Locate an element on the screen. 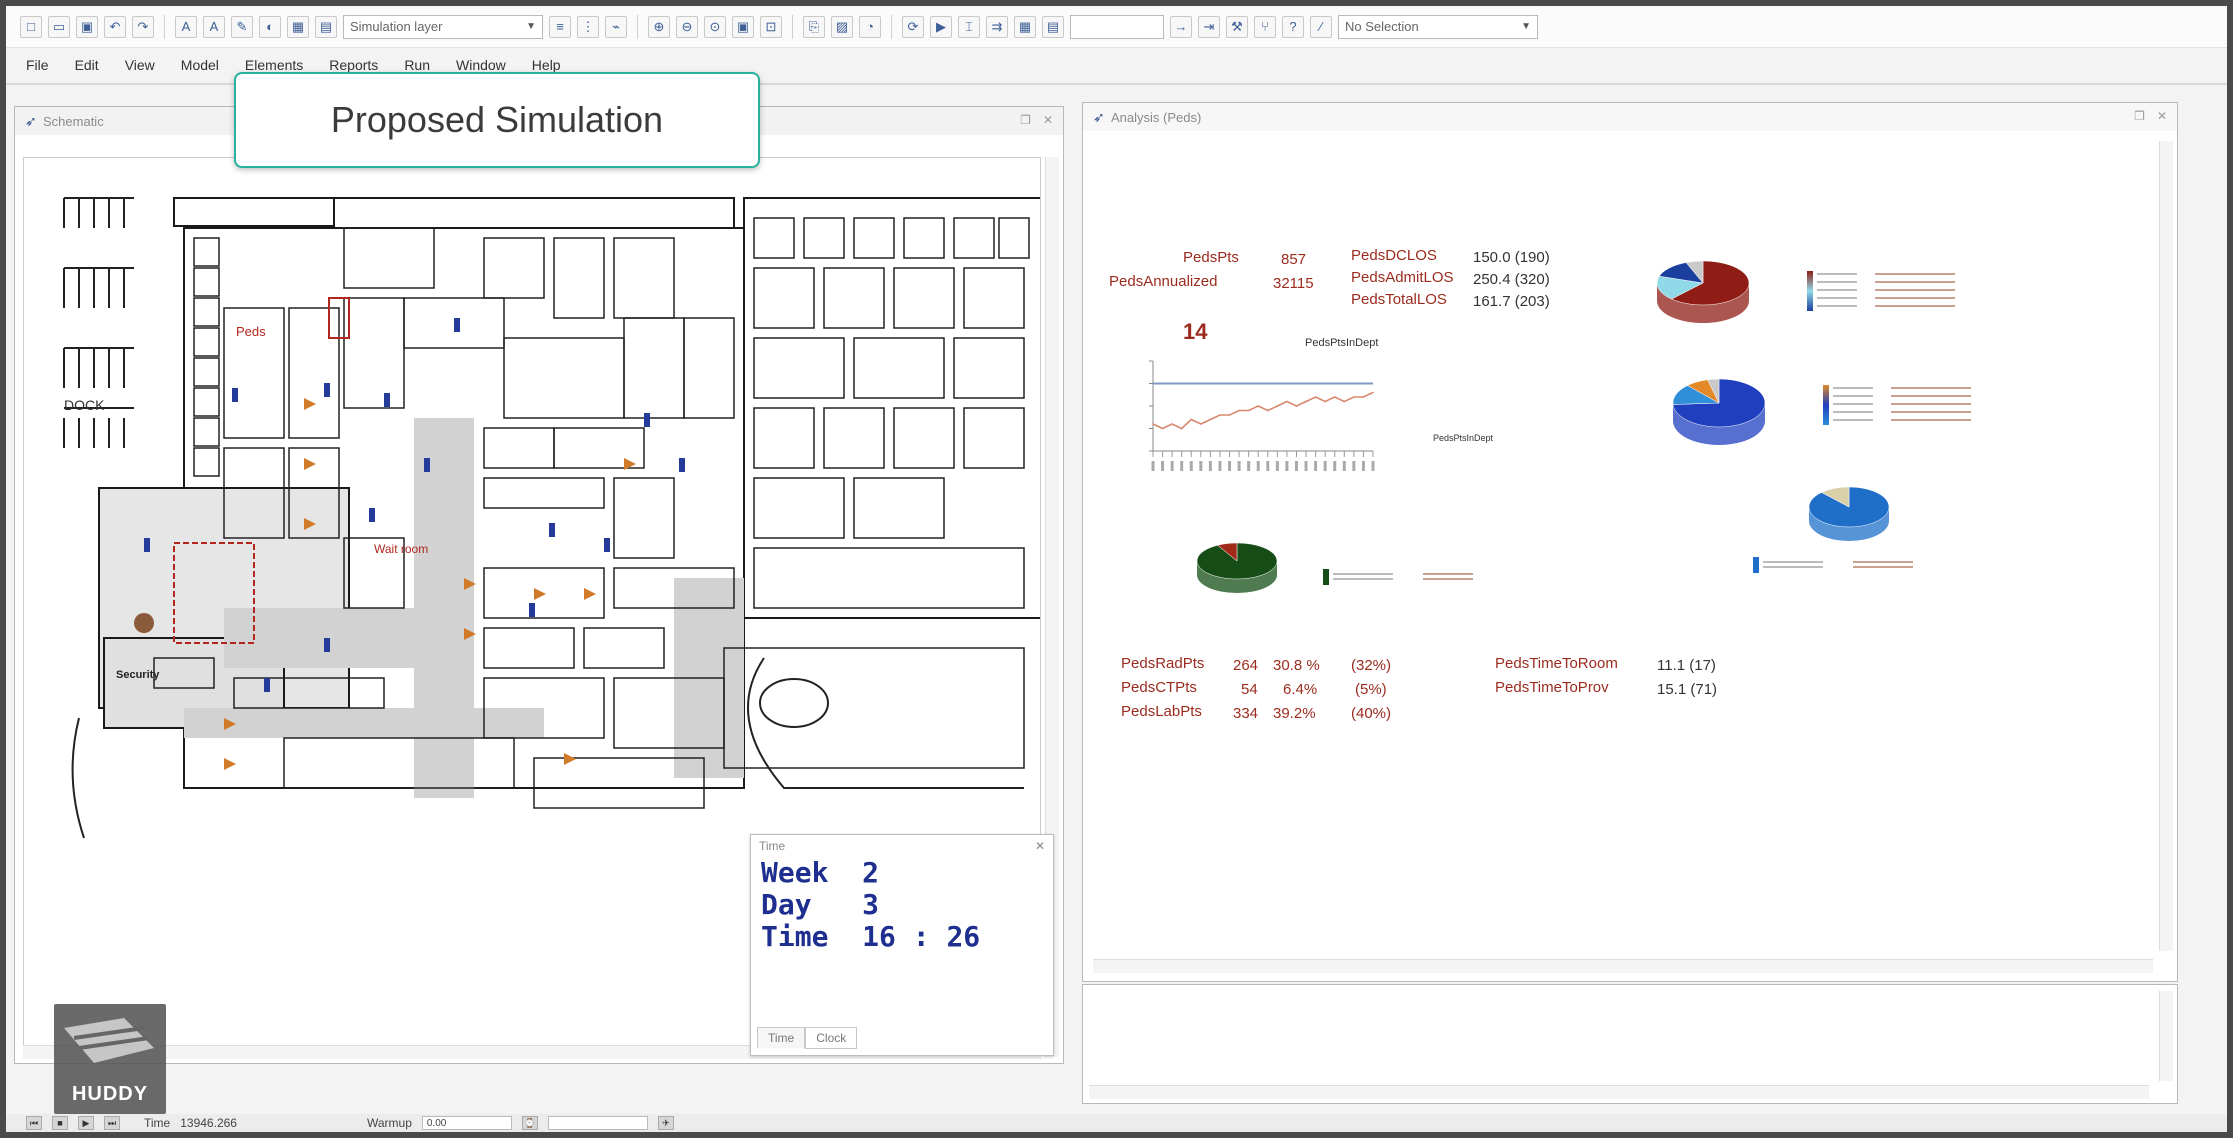  report-icon: ▤ is located at coordinates (1053, 26).